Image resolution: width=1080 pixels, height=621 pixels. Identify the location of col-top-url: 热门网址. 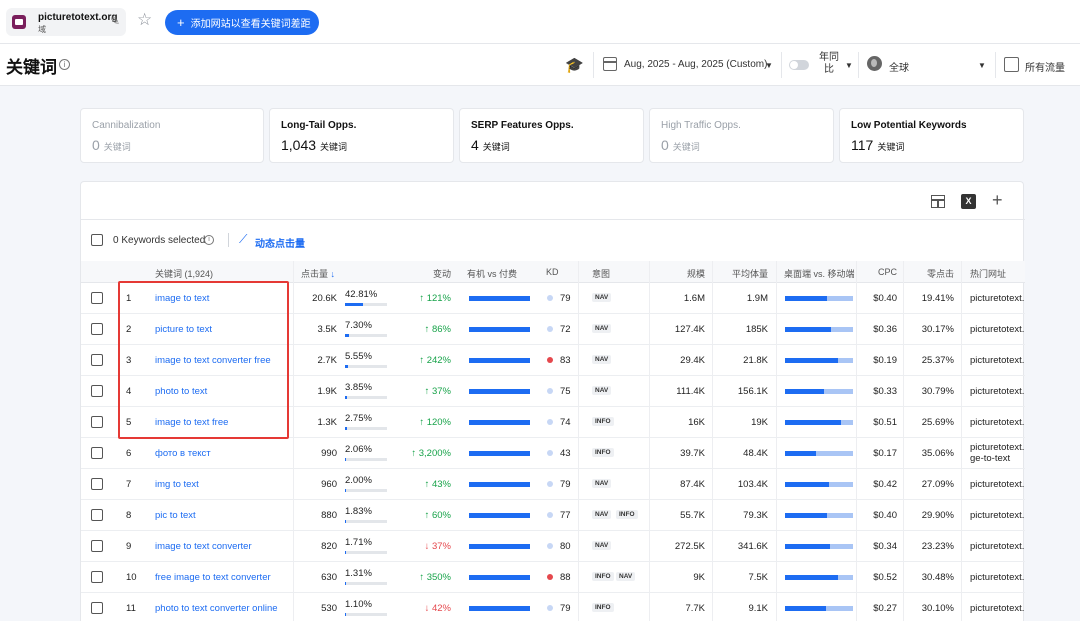
(988, 273).